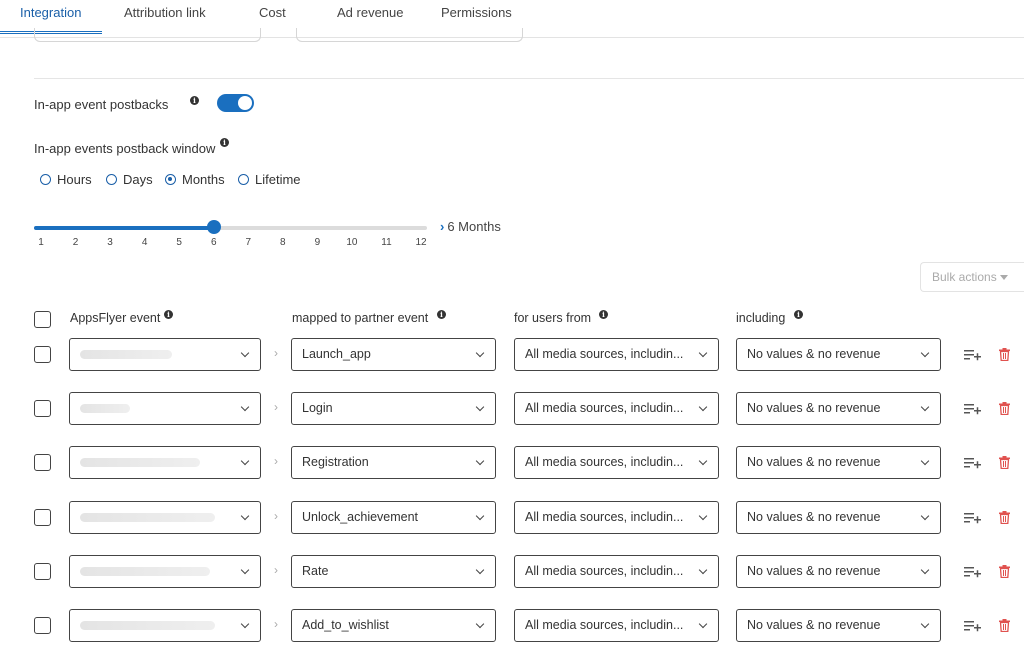  Describe the element at coordinates (393, 462) in the screenshot. I see `partner-event-select: Registration` at that location.